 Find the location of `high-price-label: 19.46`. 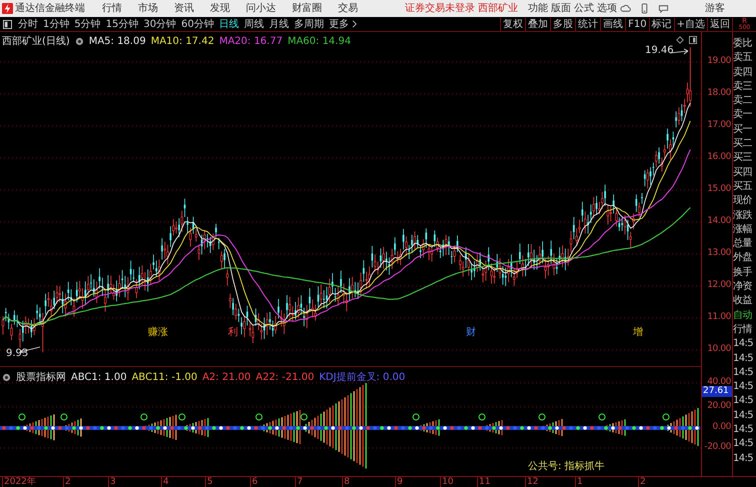

high-price-label: 19.46 is located at coordinates (659, 50).